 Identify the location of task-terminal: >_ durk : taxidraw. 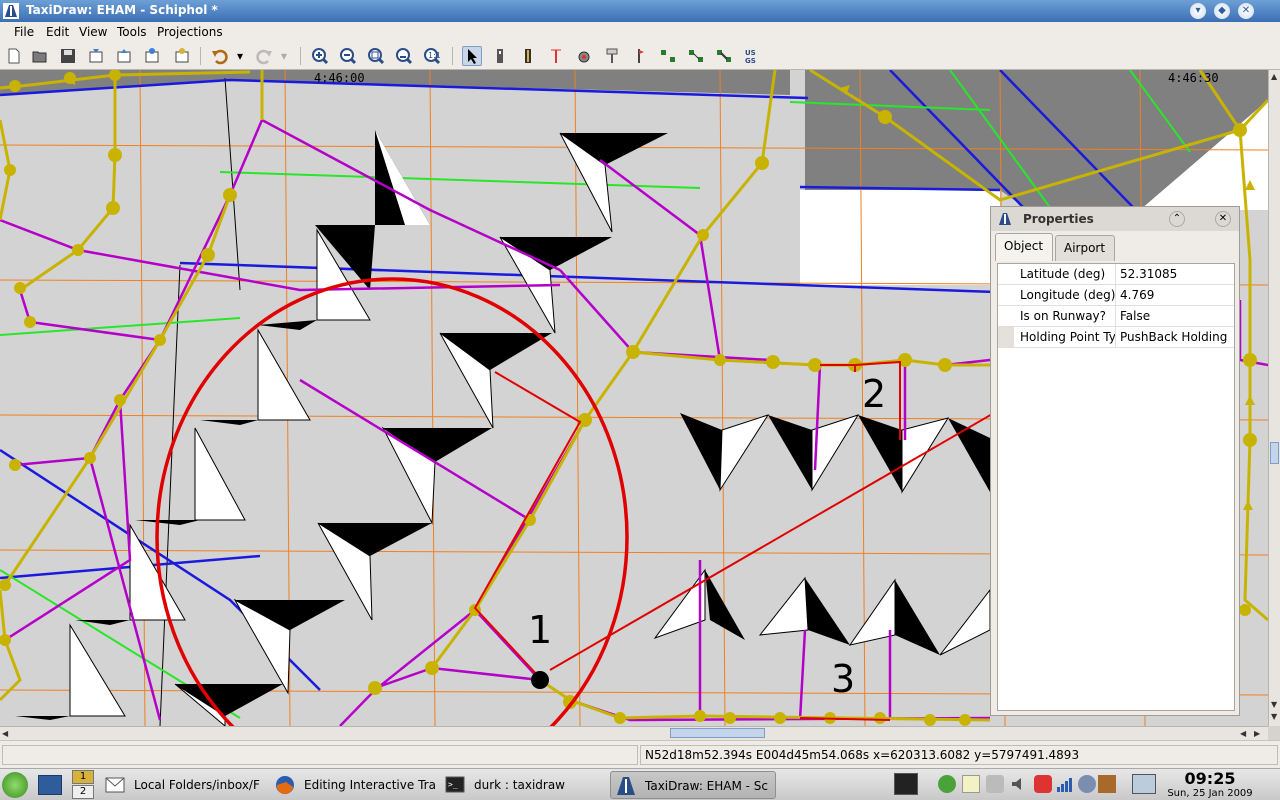
(523, 785).